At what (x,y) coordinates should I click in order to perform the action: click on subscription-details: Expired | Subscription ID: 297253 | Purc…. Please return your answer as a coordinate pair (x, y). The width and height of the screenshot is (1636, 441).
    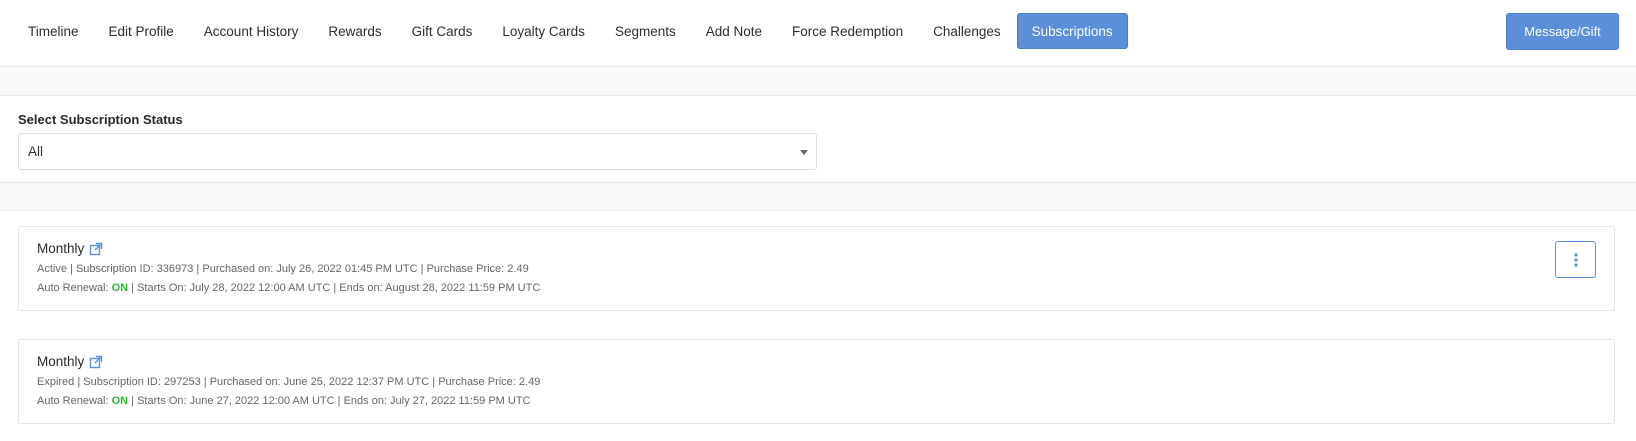
    Looking at the image, I should click on (289, 382).